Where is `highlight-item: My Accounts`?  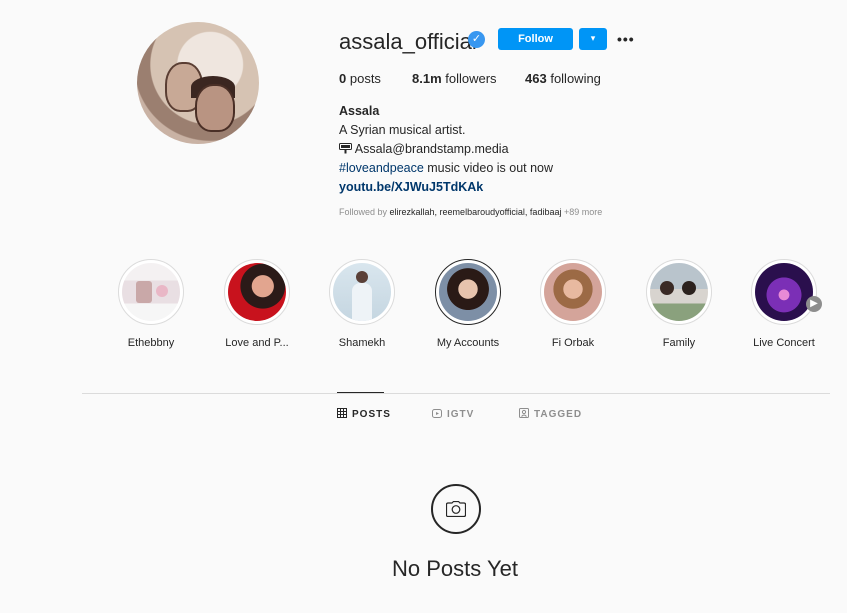
highlight-item: My Accounts is located at coordinates (468, 304).